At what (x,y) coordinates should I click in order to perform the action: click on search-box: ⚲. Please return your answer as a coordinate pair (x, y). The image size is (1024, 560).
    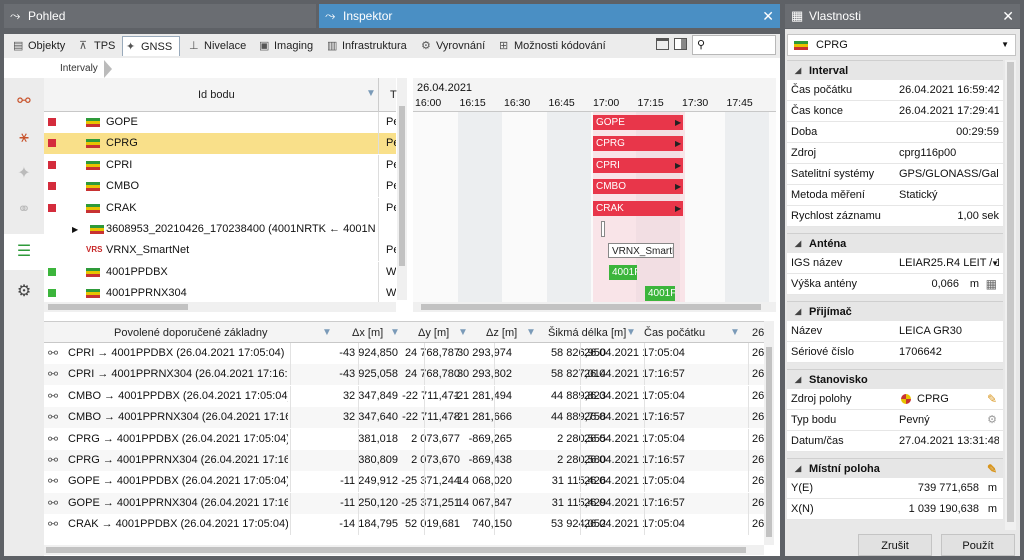
    Looking at the image, I should click on (734, 45).